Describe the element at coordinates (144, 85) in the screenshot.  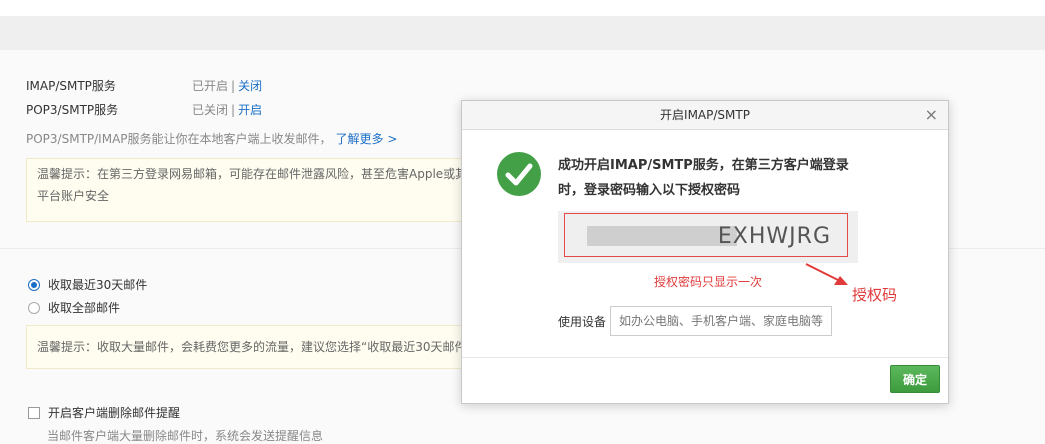
I see `imap-service-row: IMAP/SMTP服务 已开启 | 关闭` at that location.